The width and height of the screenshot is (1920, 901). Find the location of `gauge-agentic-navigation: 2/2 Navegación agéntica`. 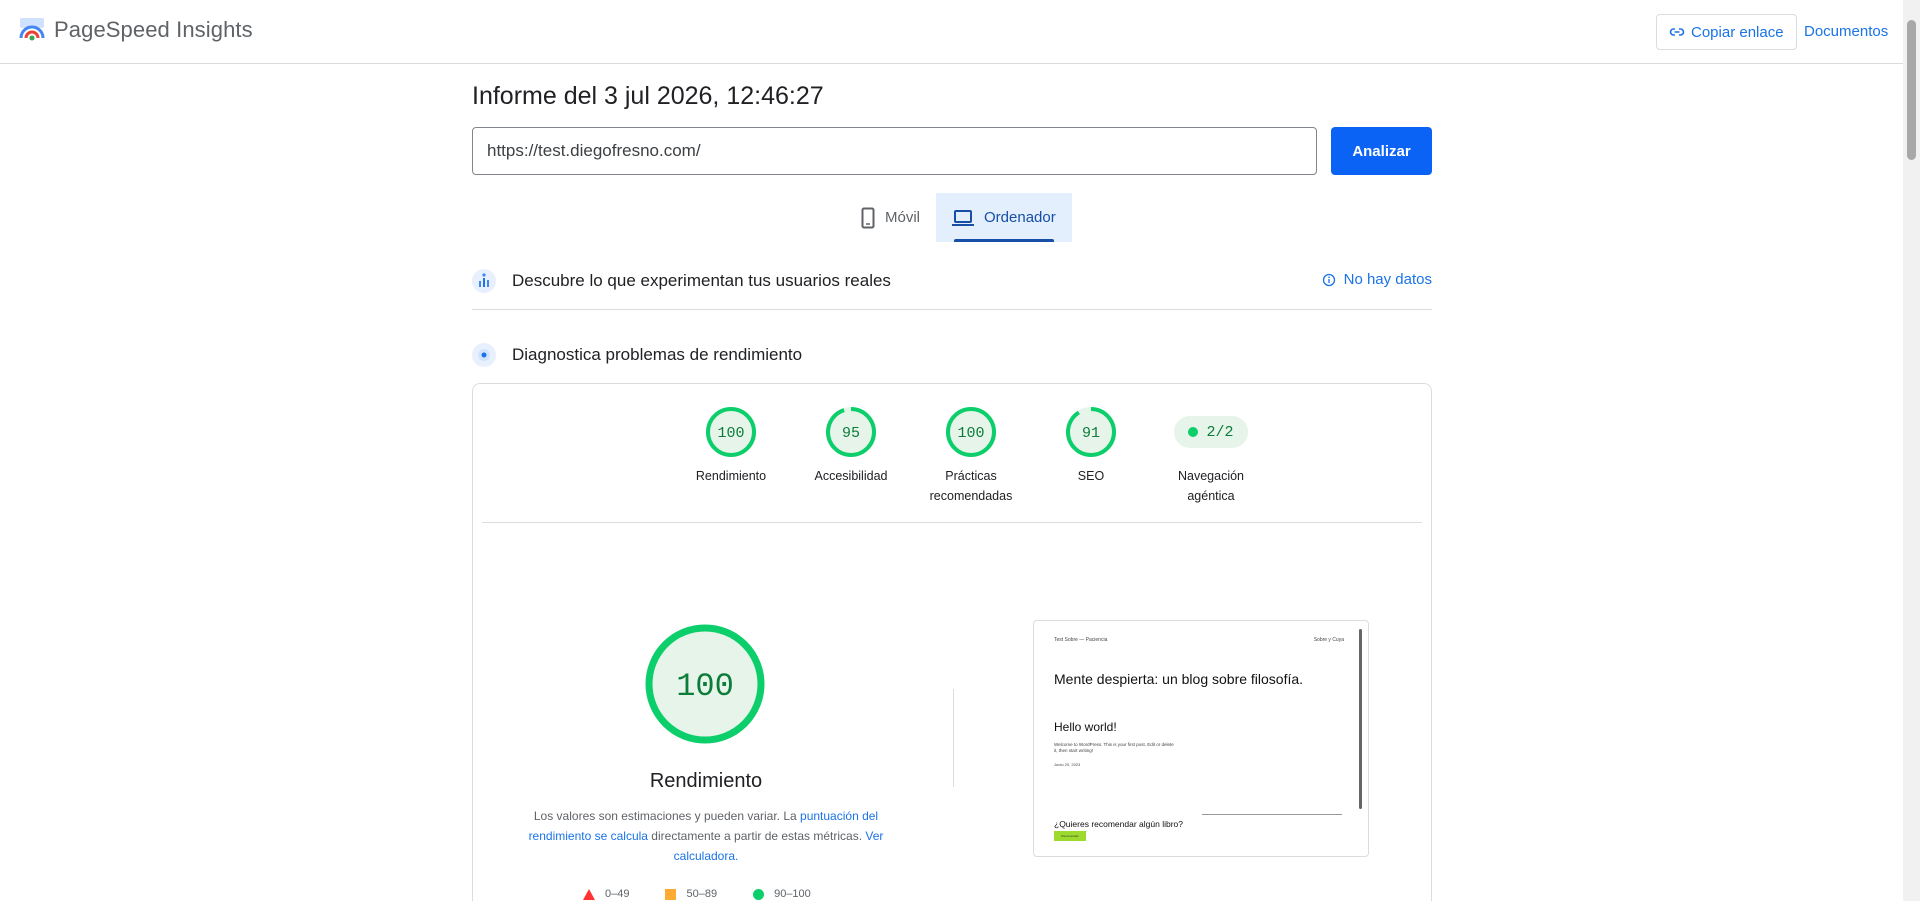

gauge-agentic-navigation: 2/2 Navegación agéntica is located at coordinates (1211, 456).